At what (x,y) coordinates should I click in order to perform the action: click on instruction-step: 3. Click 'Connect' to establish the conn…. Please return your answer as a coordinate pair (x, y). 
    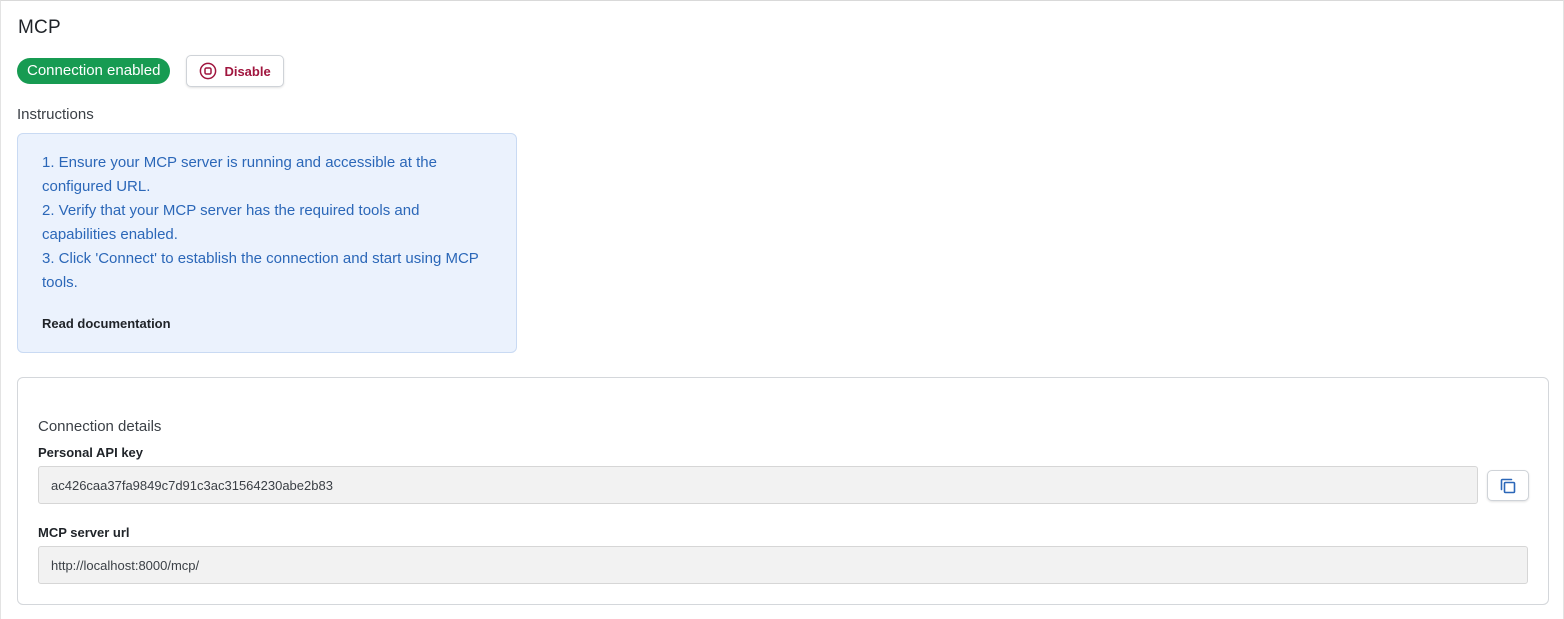
    Looking at the image, I should click on (260, 270).